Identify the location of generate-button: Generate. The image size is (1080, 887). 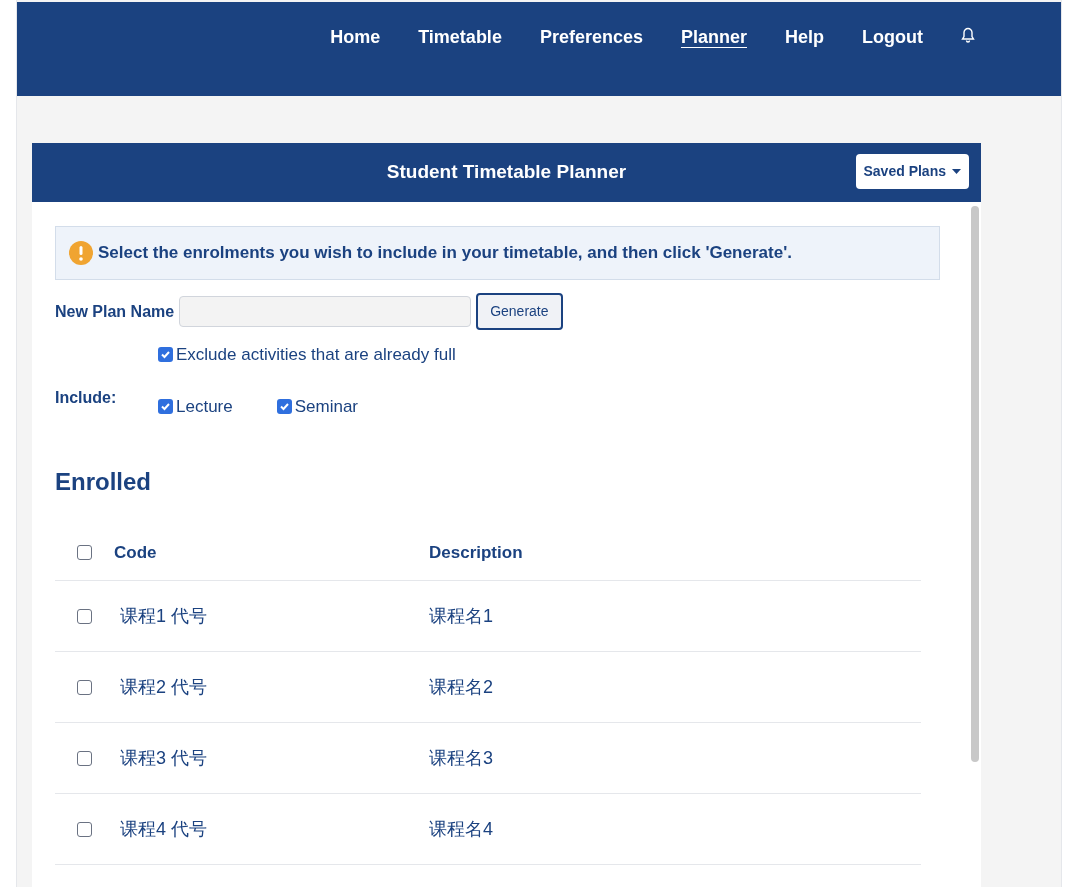
(519, 311).